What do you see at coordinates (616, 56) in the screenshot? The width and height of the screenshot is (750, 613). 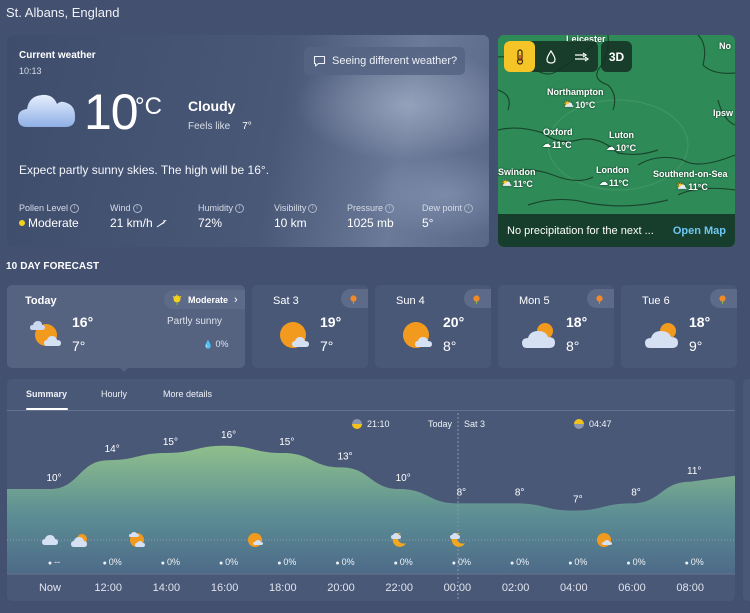 I see `map-3d-button: 3D` at bounding box center [616, 56].